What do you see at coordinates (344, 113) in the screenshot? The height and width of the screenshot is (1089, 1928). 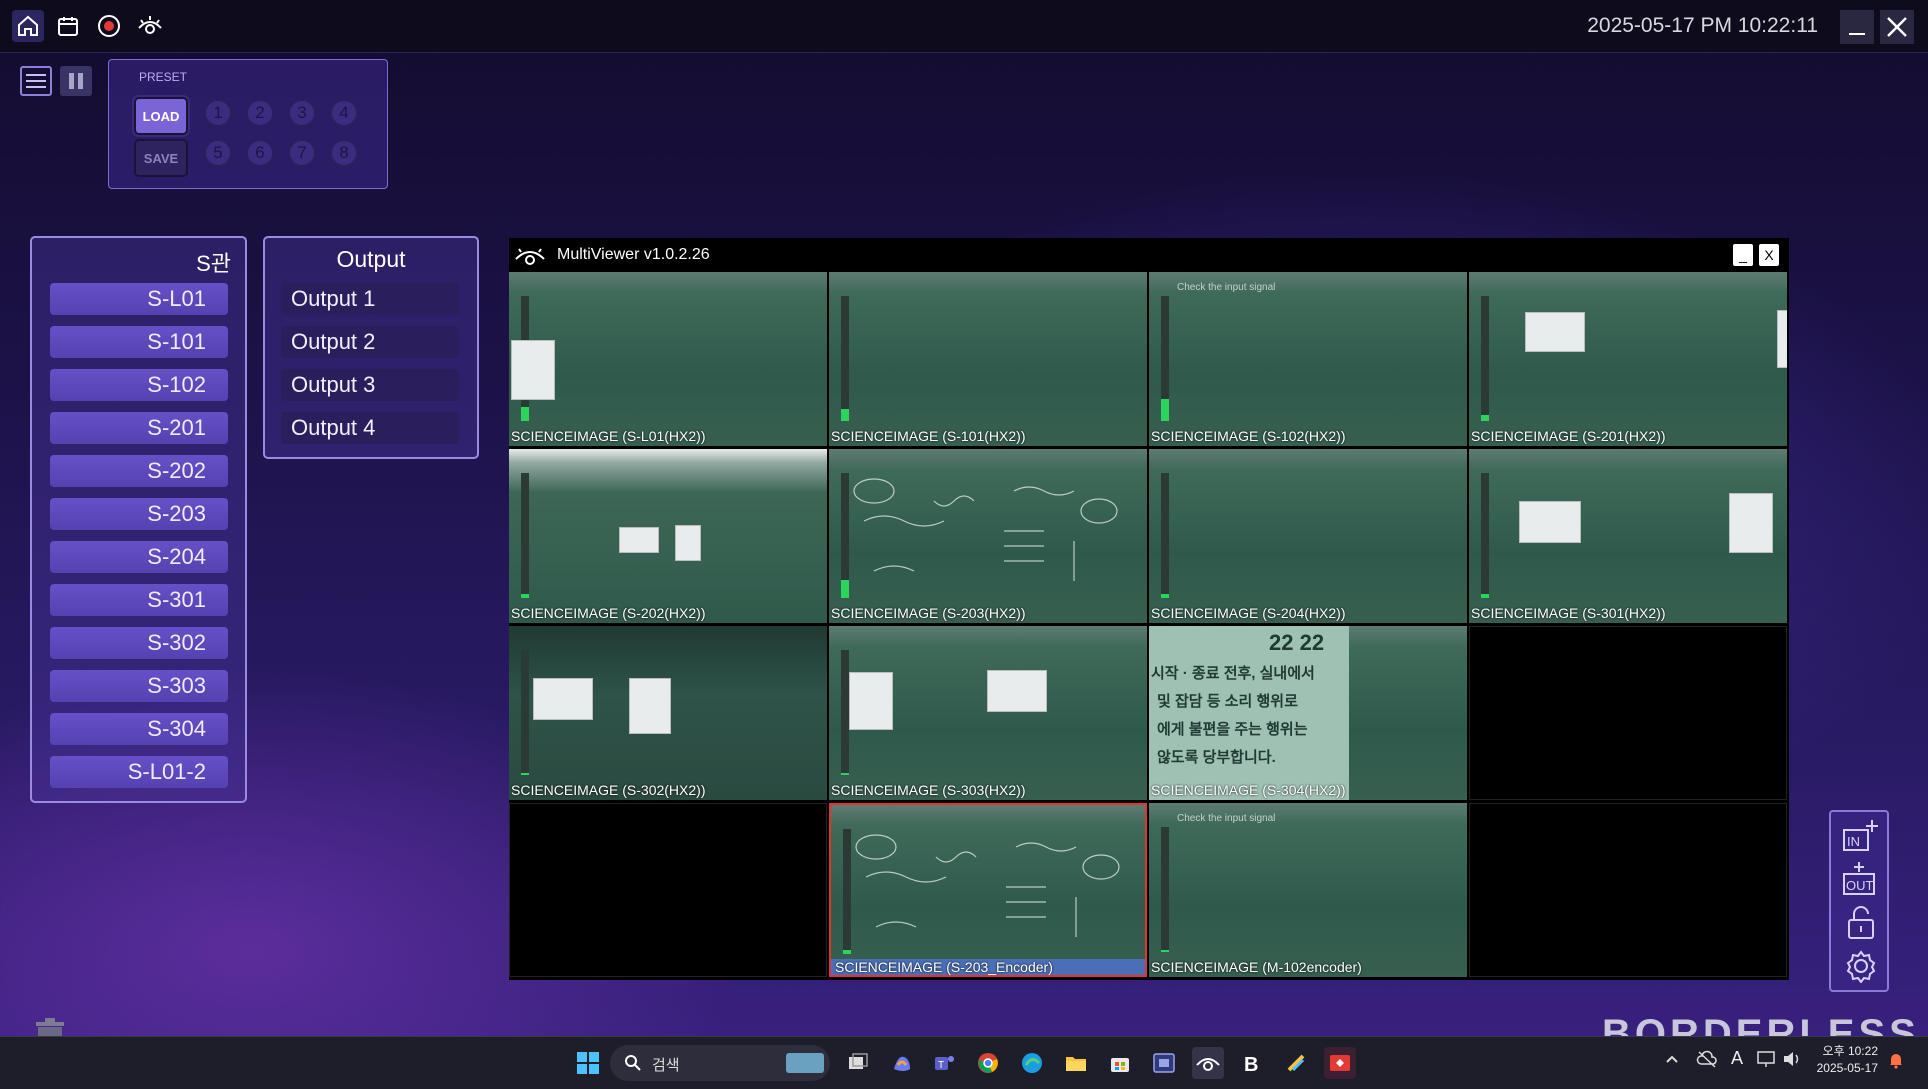 I see `preset-slot-4: 4` at bounding box center [344, 113].